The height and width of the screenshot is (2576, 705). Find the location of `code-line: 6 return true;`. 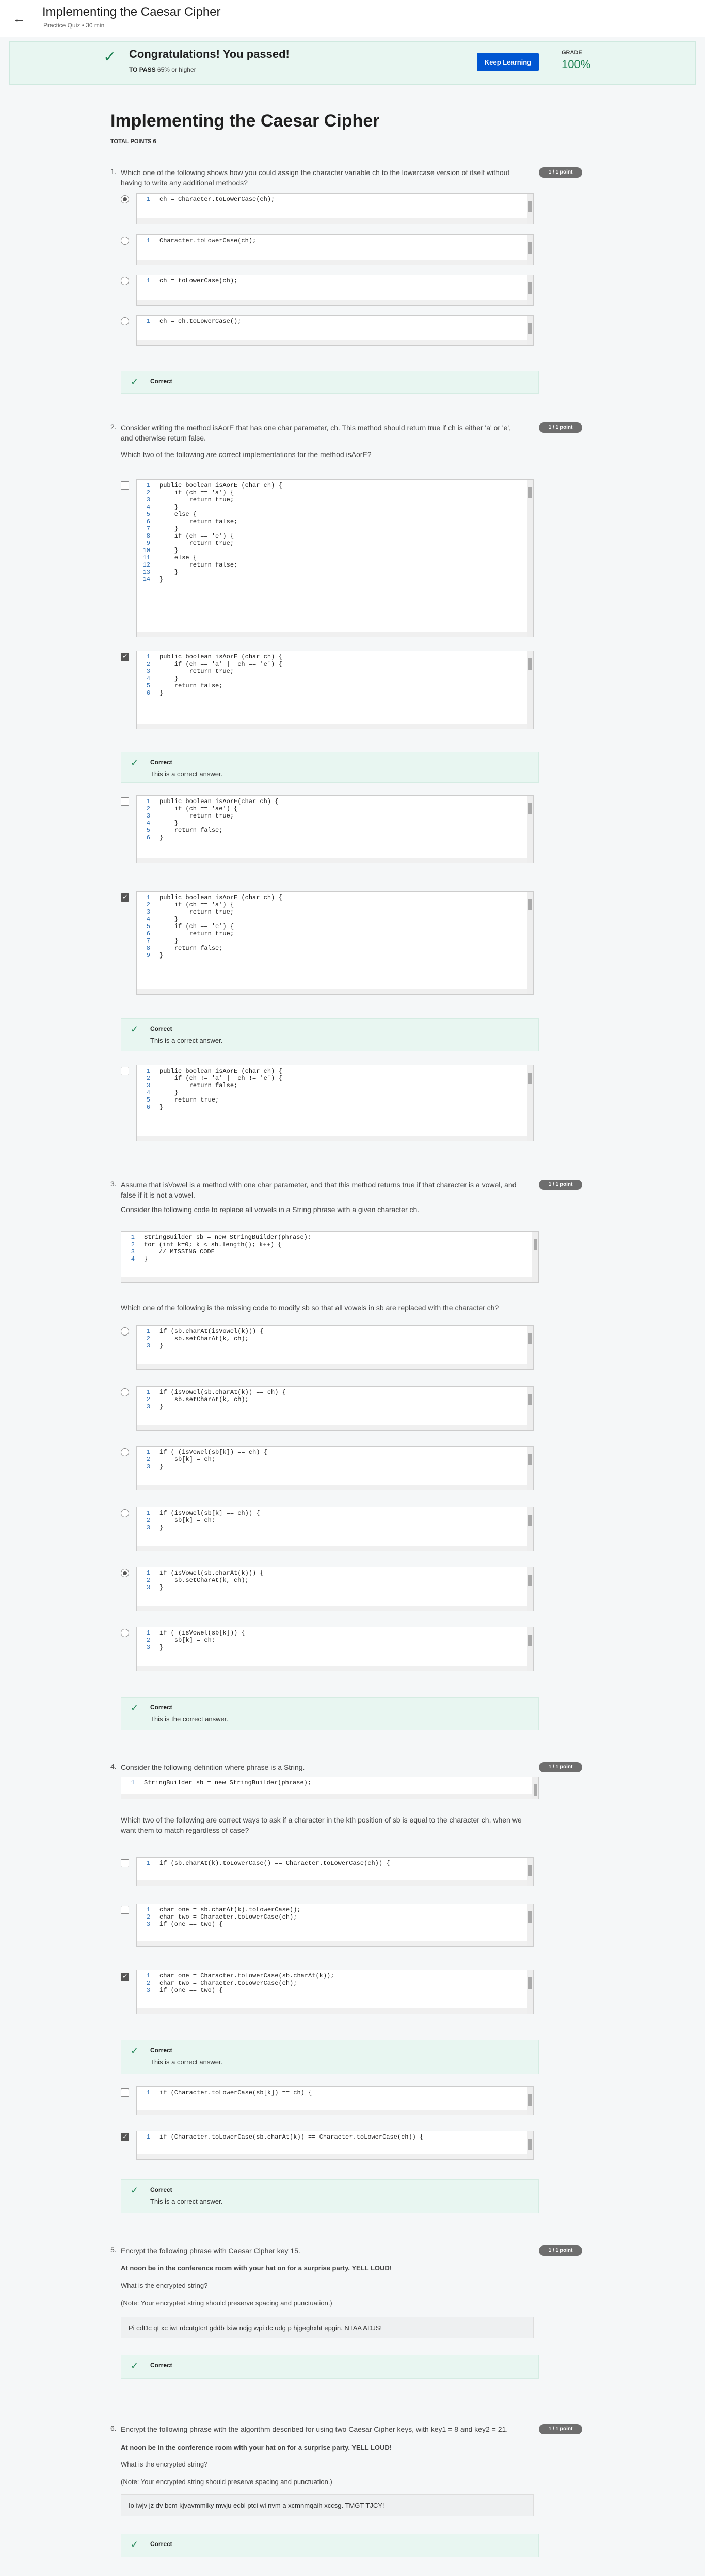

code-line: 6 return true; is located at coordinates (335, 933).